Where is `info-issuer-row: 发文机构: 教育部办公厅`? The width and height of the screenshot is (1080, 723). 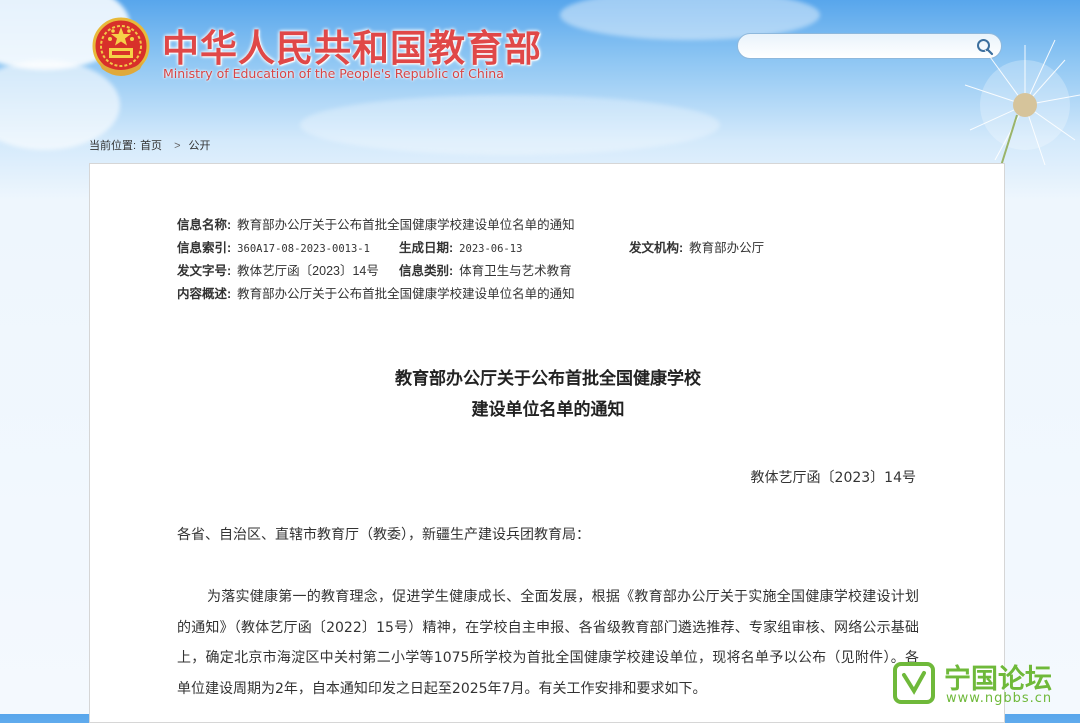 info-issuer-row: 发文机构: 教育部办公厅 is located at coordinates (696, 246).